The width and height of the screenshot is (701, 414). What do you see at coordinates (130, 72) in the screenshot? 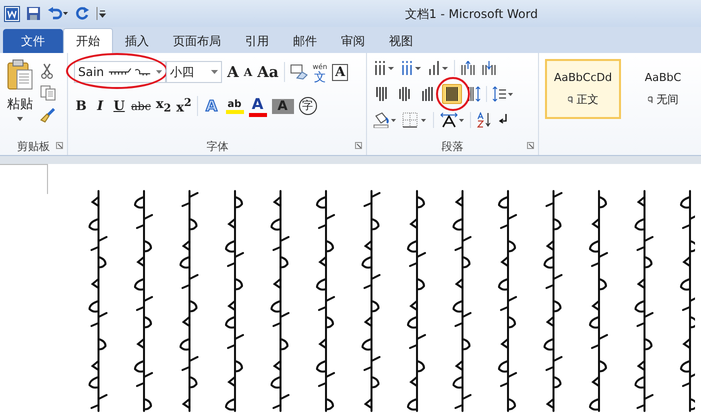
I see `mongolian-font-name-drawing` at bounding box center [130, 72].